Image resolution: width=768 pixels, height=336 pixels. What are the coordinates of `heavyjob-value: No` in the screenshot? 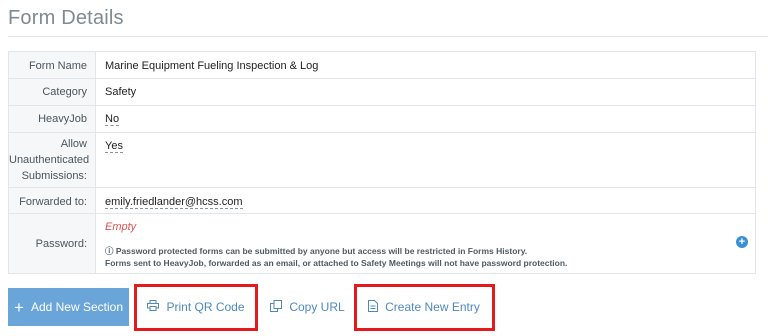 It's located at (425, 119).